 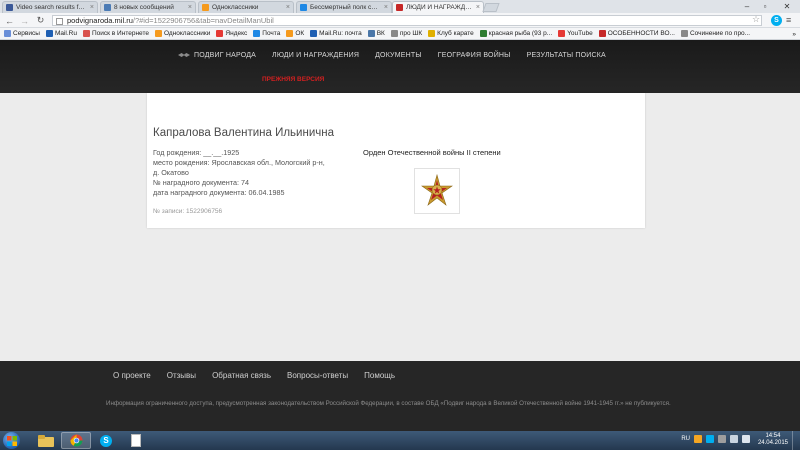 I want to click on windows-taskbar: S RU 14:54 24.04.2015, so click(x=400, y=440).